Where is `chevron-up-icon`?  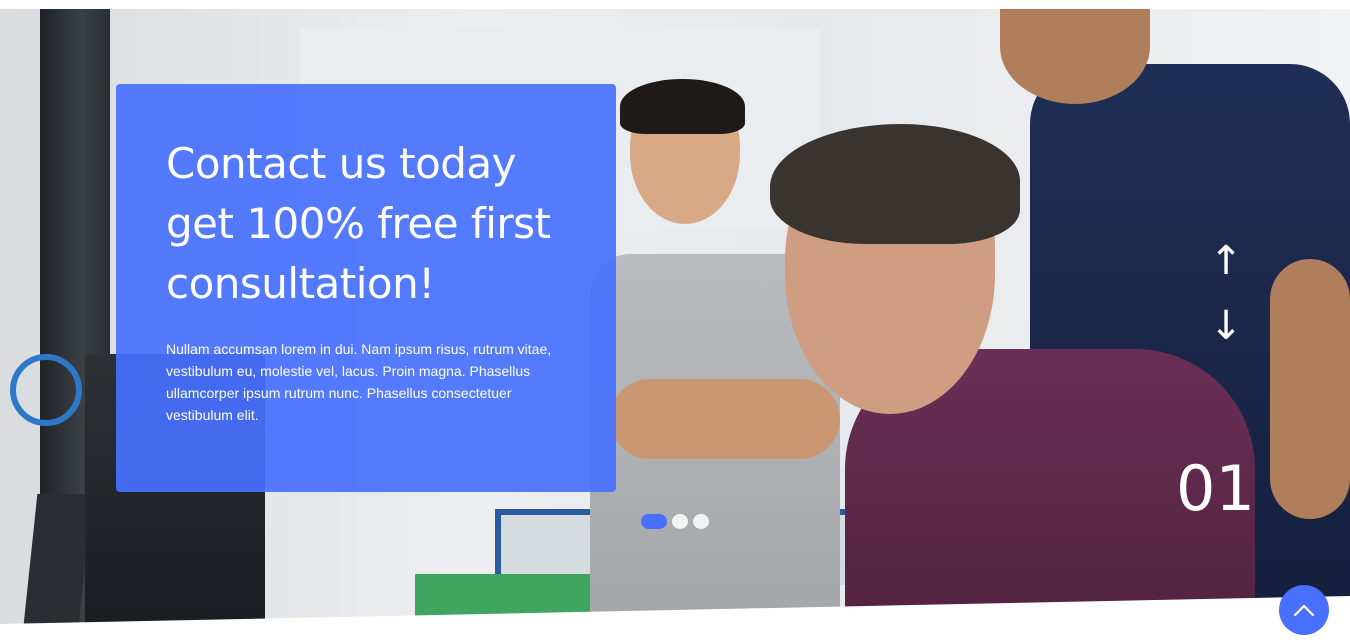
chevron-up-icon is located at coordinates (1304, 610).